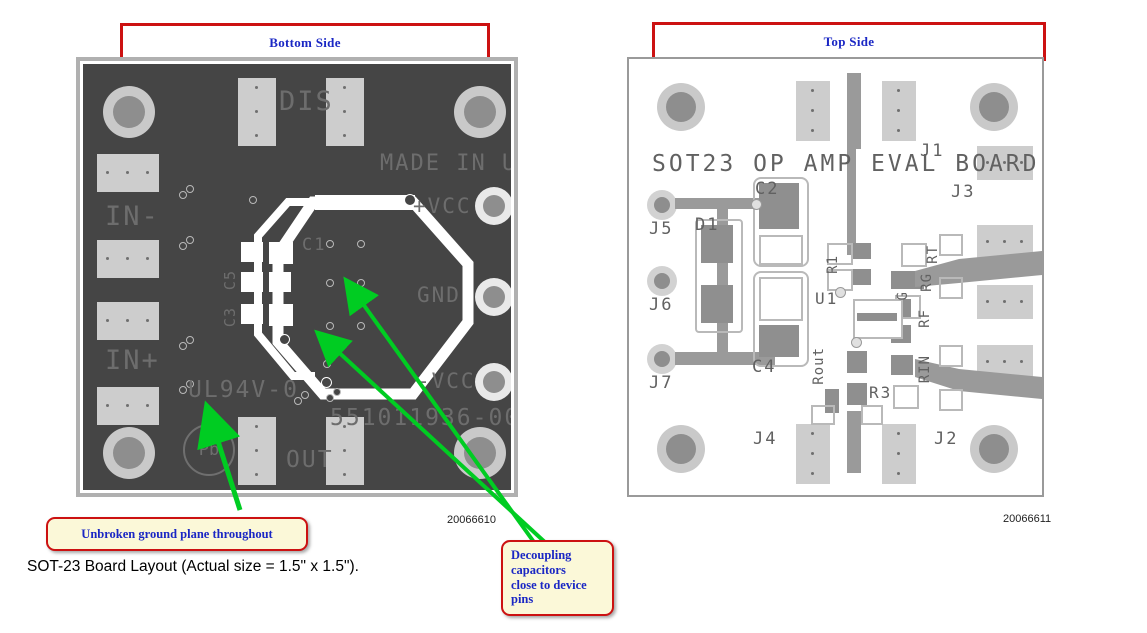 The height and width of the screenshot is (633, 1147). I want to click on callout-decoupling: Decoupling capacitors close to device pins, so click(557, 578).